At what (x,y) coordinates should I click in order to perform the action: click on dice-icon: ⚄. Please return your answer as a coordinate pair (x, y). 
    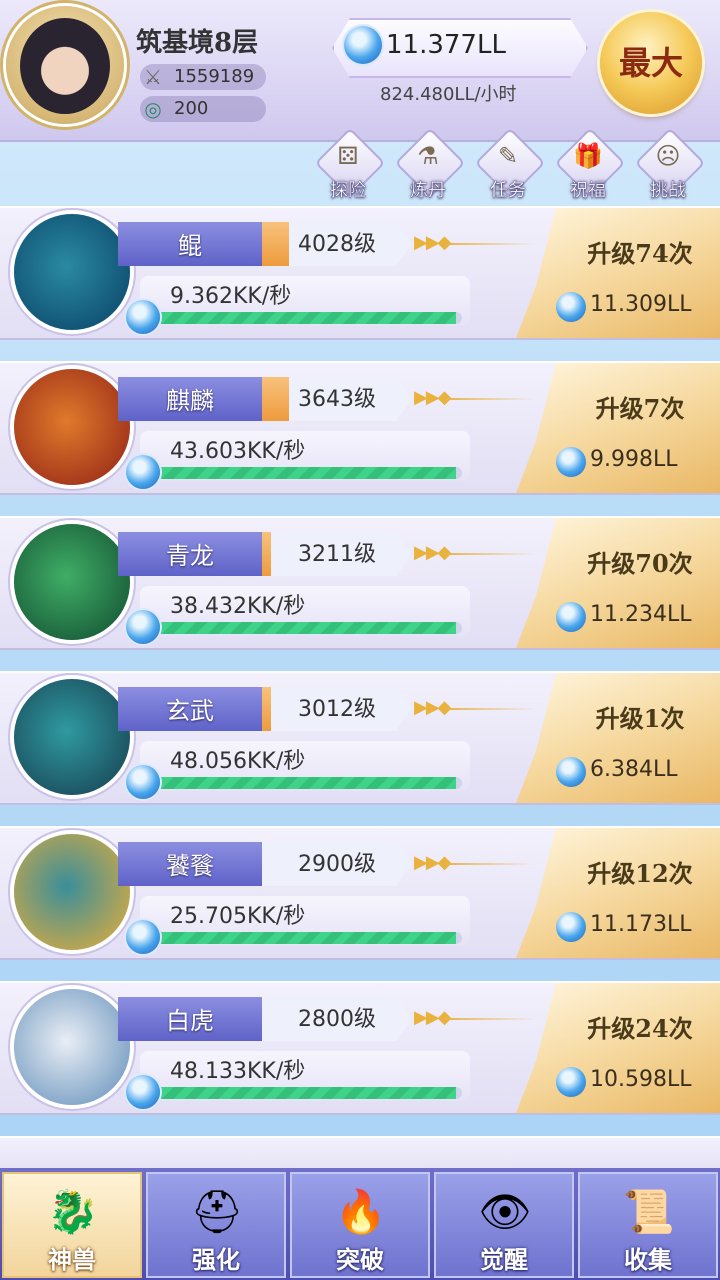
    Looking at the image, I should click on (348, 156).